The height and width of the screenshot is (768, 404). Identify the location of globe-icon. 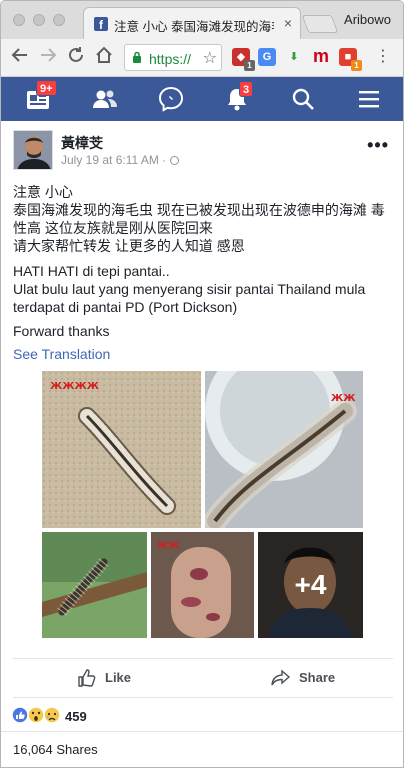
(174, 160).